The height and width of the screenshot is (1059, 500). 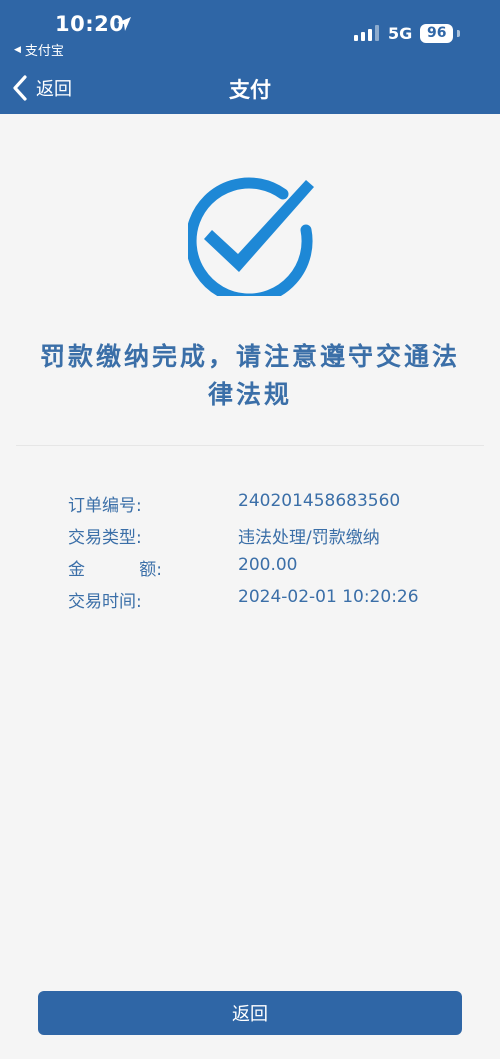 I want to click on amount-label-first: 金, so click(x=76, y=570).